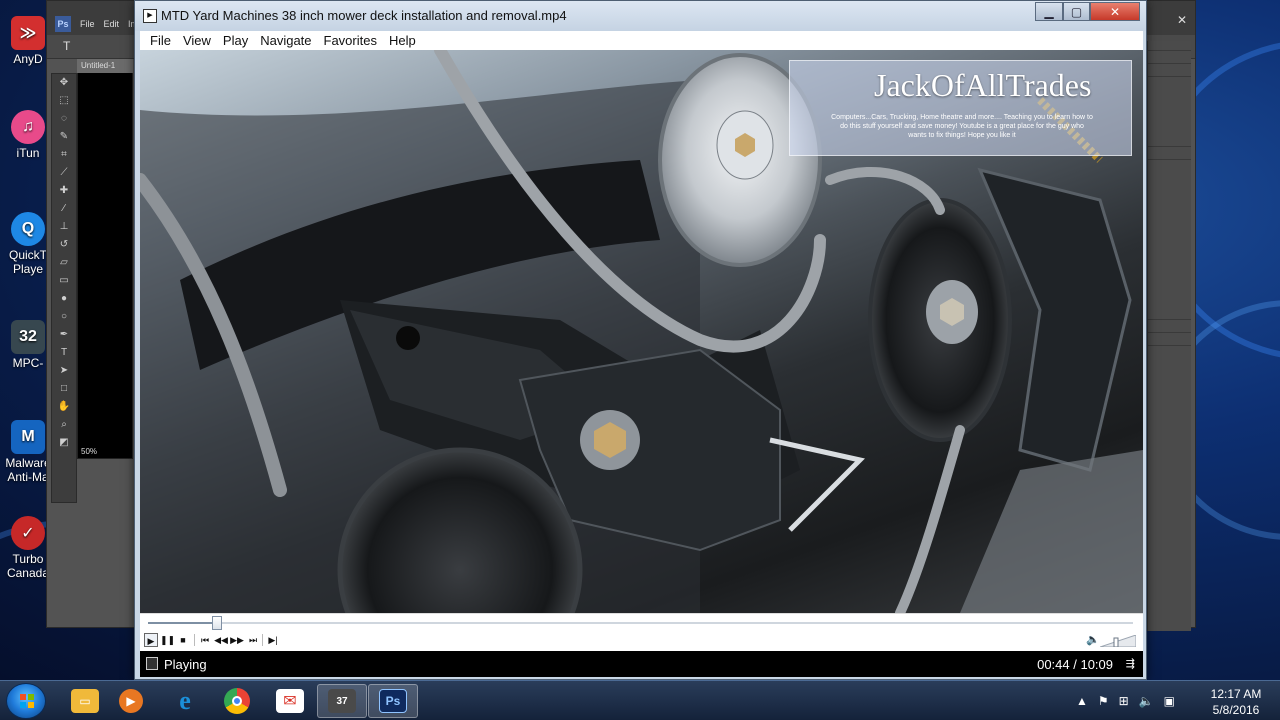 The image size is (1280, 720). I want to click on fast-forward-button: ▶▶, so click(237, 640).